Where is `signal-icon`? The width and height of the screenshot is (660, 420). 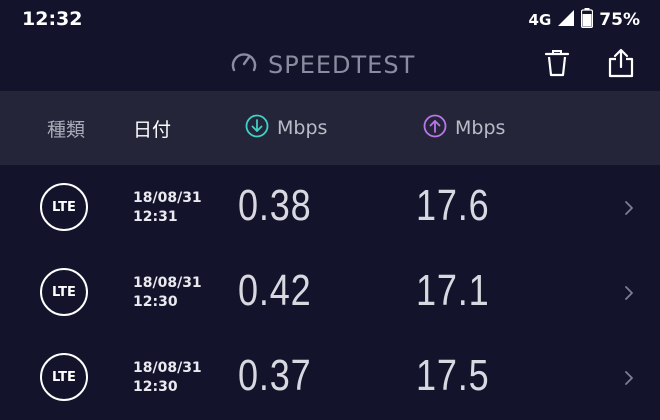
signal-icon is located at coordinates (566, 20).